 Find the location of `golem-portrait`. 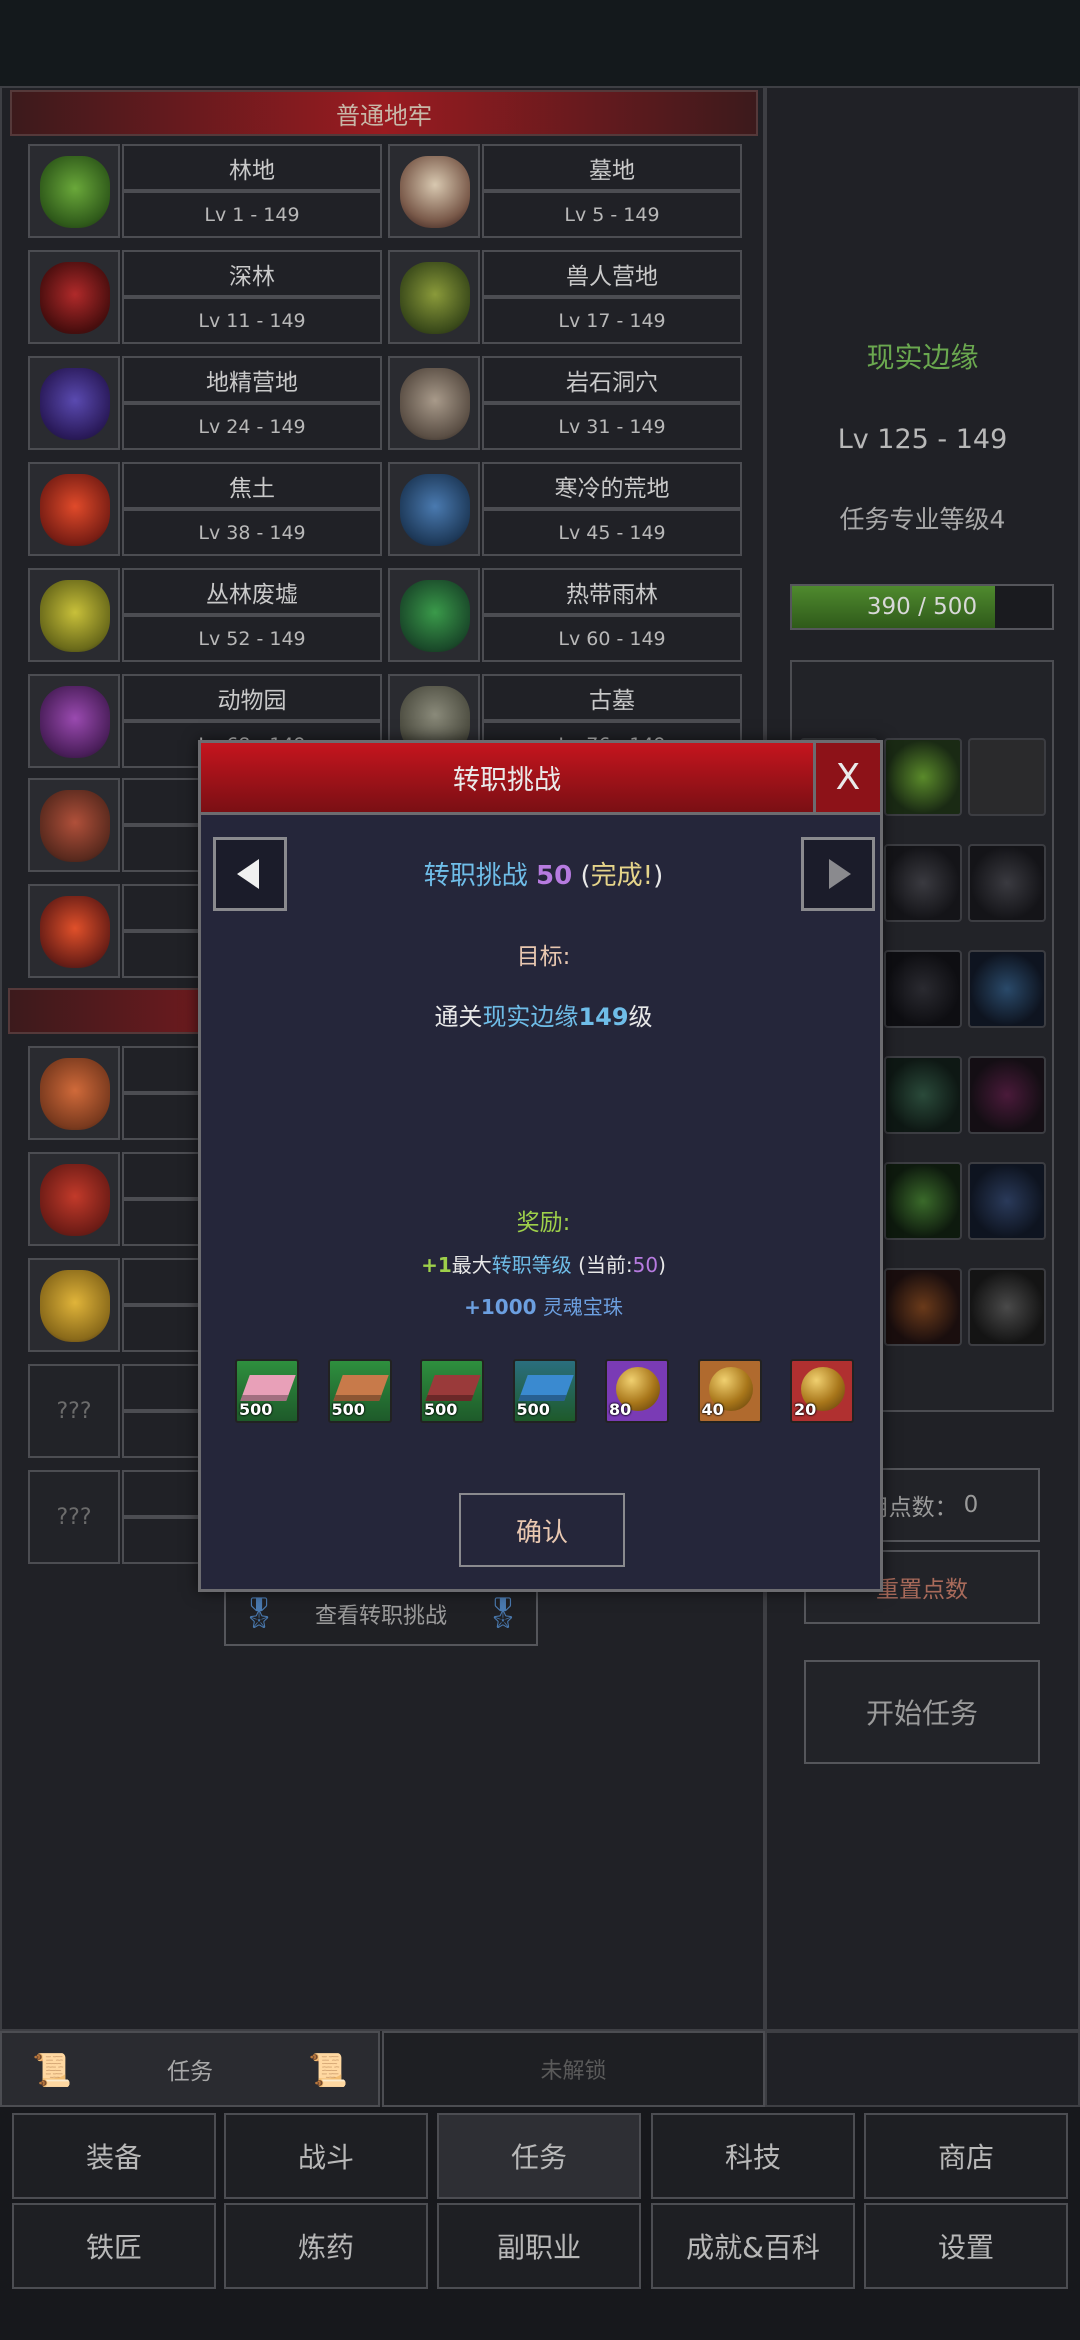

golem-portrait is located at coordinates (434, 403).